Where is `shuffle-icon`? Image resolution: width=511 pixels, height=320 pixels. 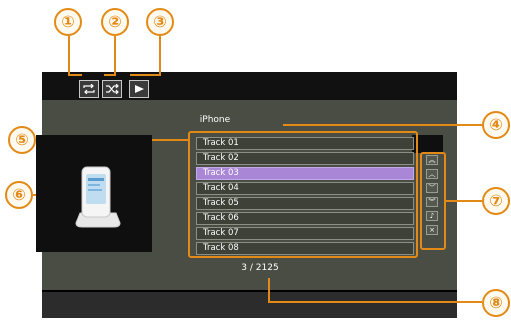
shuffle-icon is located at coordinates (112, 89).